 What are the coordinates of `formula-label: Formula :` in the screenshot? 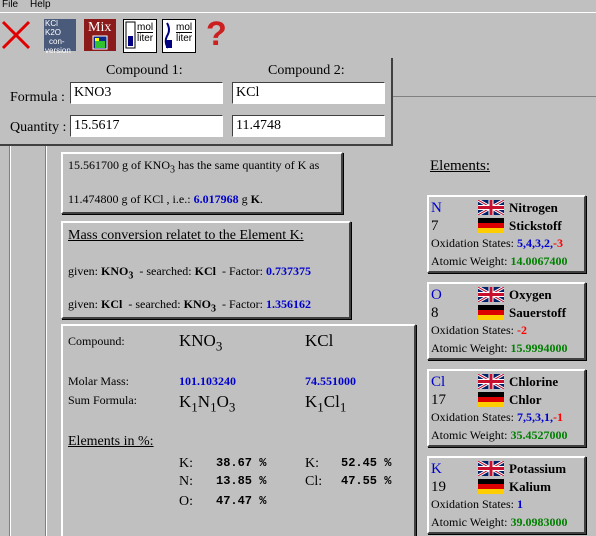 It's located at (37, 97).